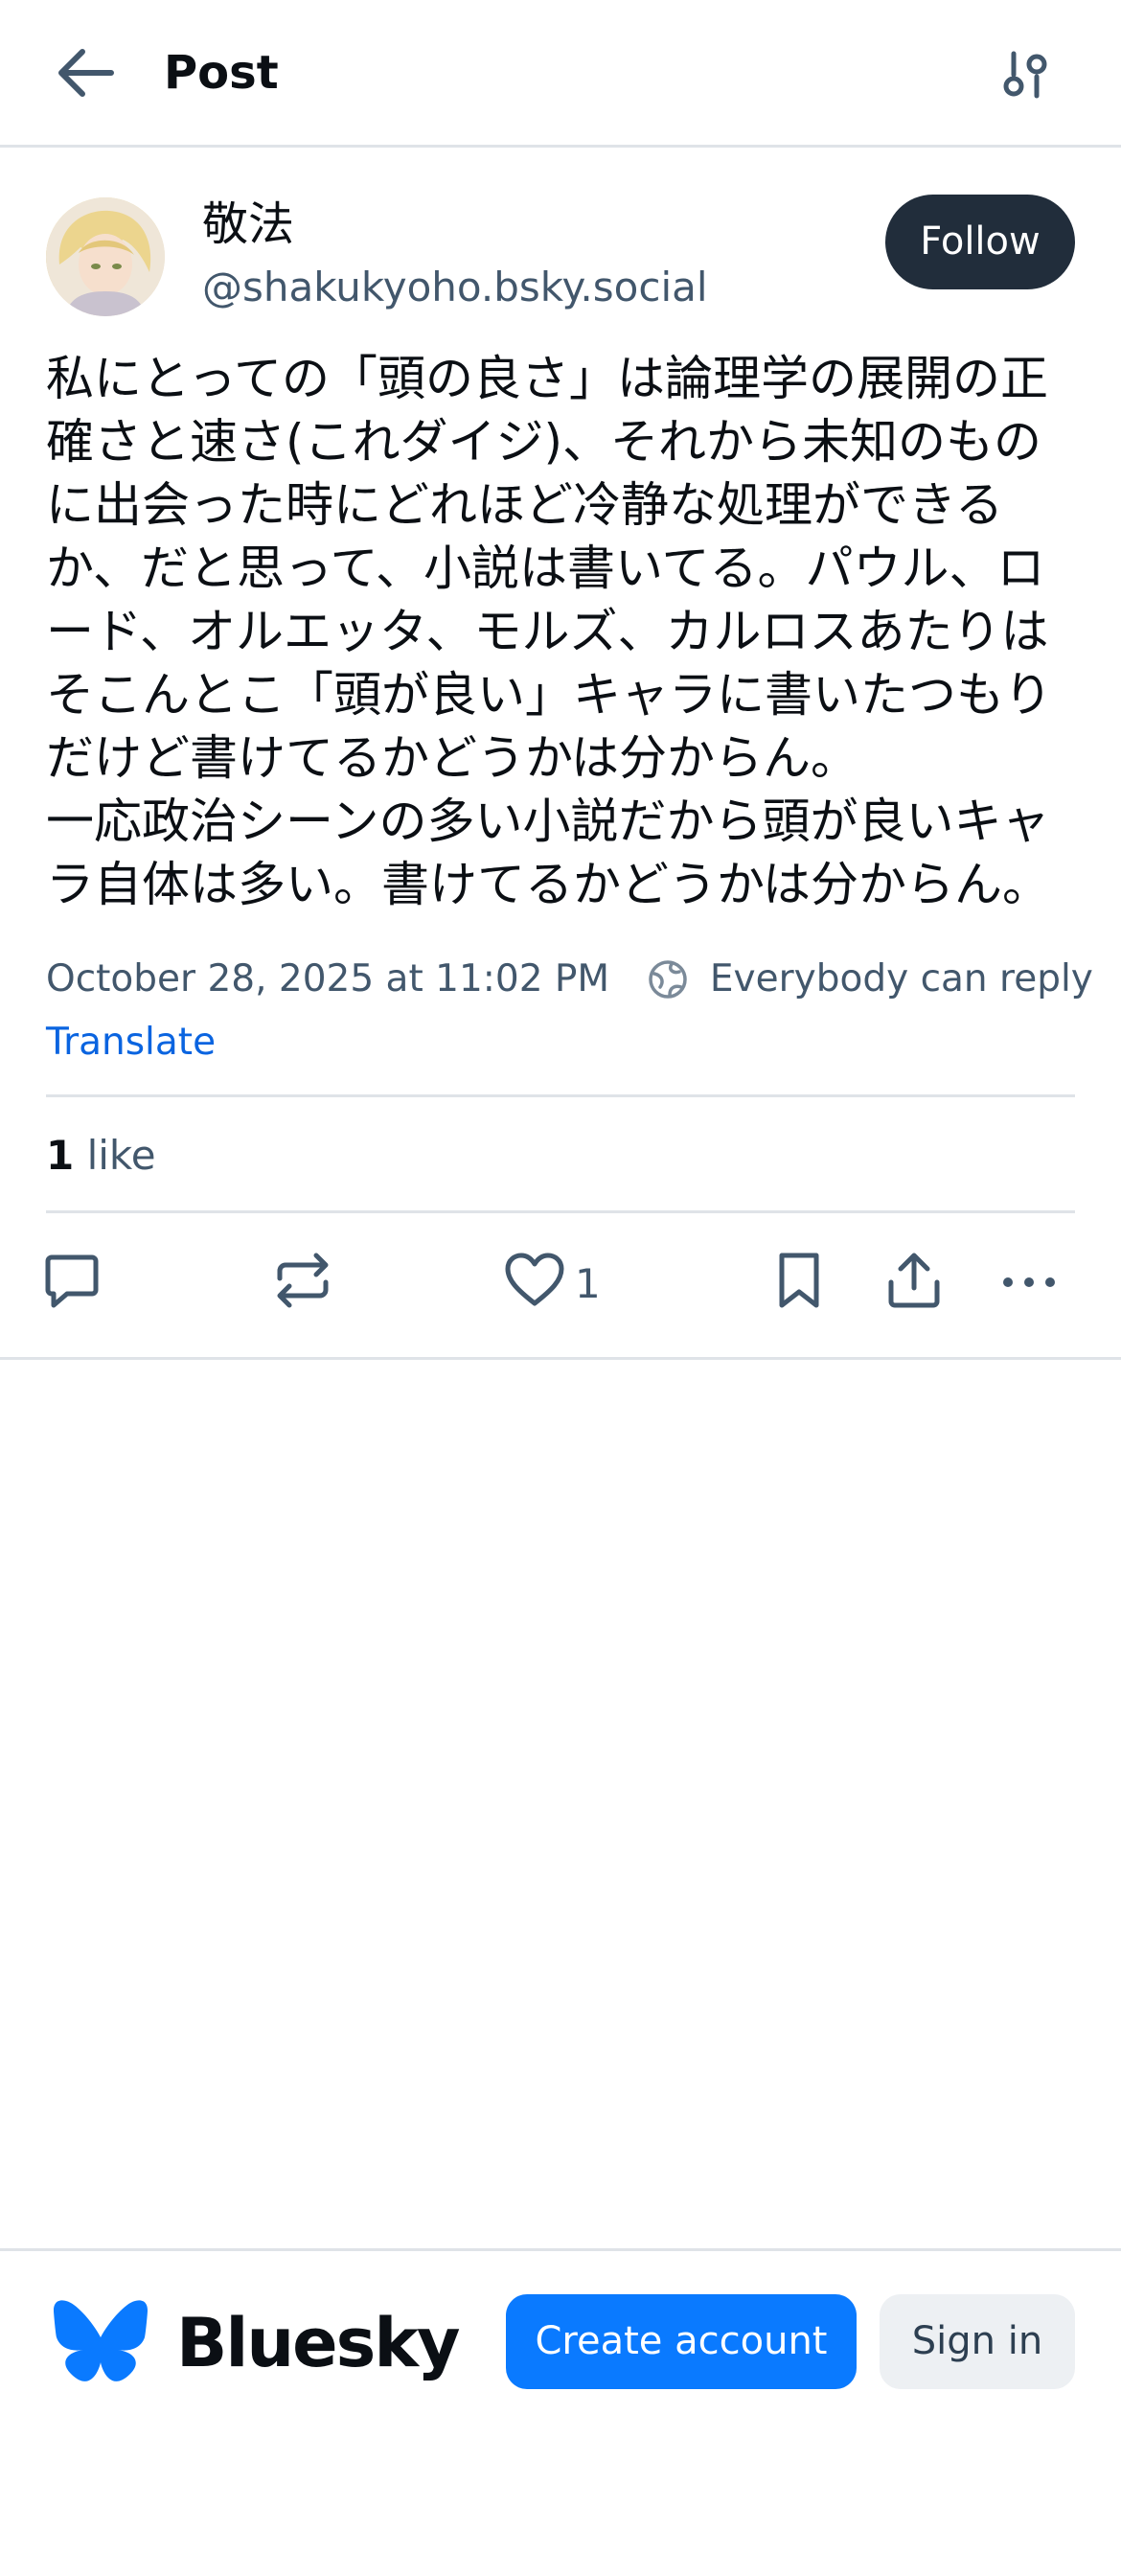  What do you see at coordinates (980, 242) in the screenshot?
I see `follow-button: Follow` at bounding box center [980, 242].